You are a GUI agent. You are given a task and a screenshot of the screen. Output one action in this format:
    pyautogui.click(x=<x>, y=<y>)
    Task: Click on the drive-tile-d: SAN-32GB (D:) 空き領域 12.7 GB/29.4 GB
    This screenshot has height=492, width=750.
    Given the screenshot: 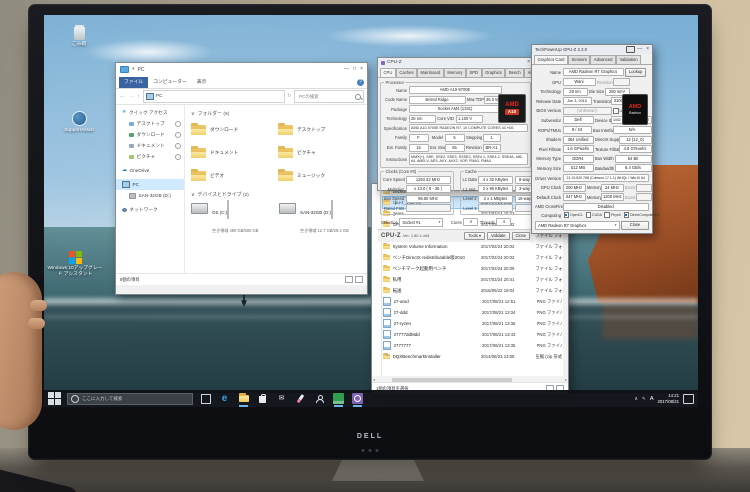 What is the action you would take?
    pyautogui.click(x=320, y=218)
    